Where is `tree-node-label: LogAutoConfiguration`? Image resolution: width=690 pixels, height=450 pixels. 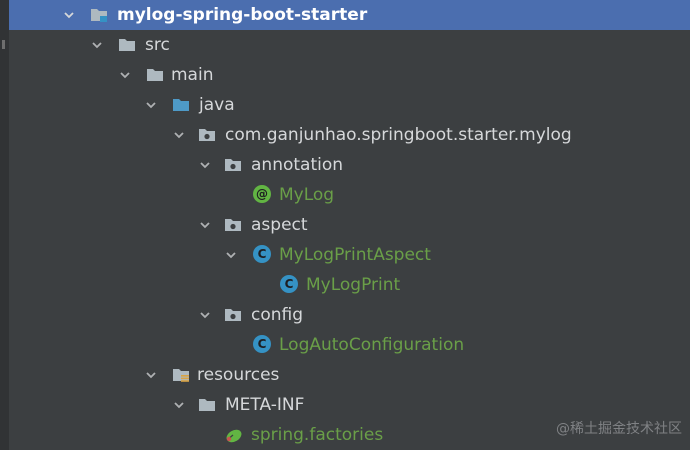 tree-node-label: LogAutoConfiguration is located at coordinates (372, 345).